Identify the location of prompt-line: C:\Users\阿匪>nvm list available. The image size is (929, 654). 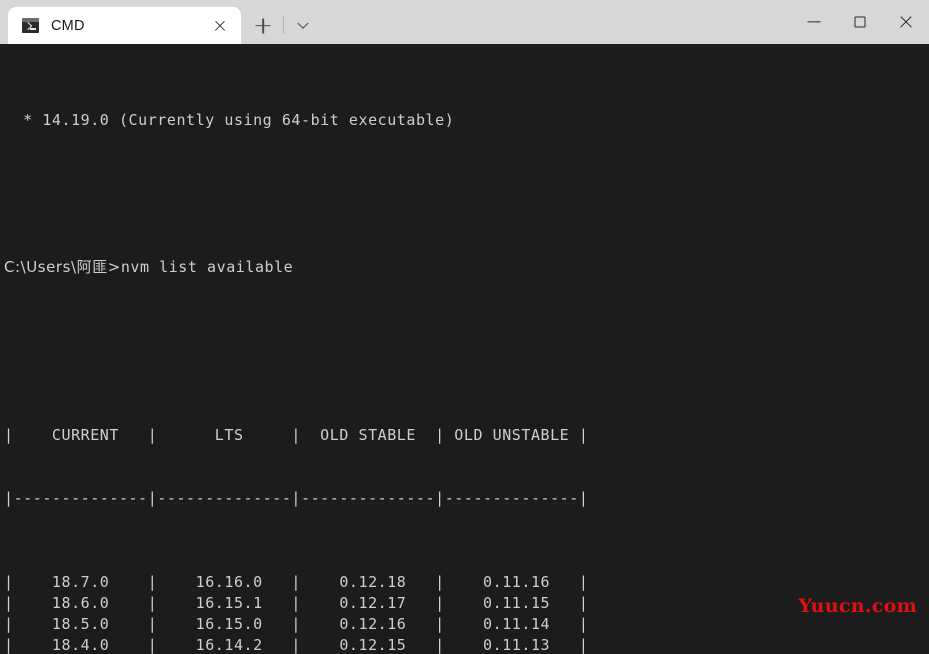
(464, 267).